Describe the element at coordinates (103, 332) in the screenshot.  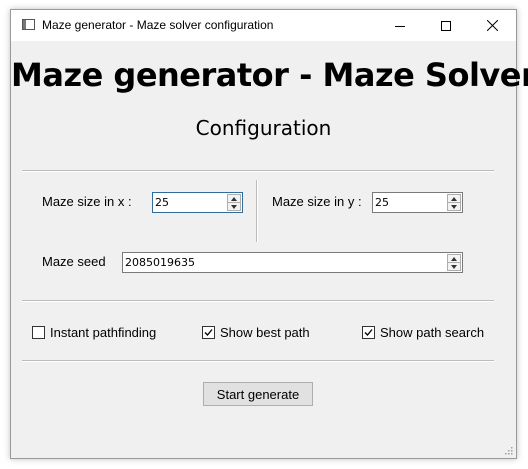
I see `instant-pathfinding-label: Instant pathfinding` at that location.